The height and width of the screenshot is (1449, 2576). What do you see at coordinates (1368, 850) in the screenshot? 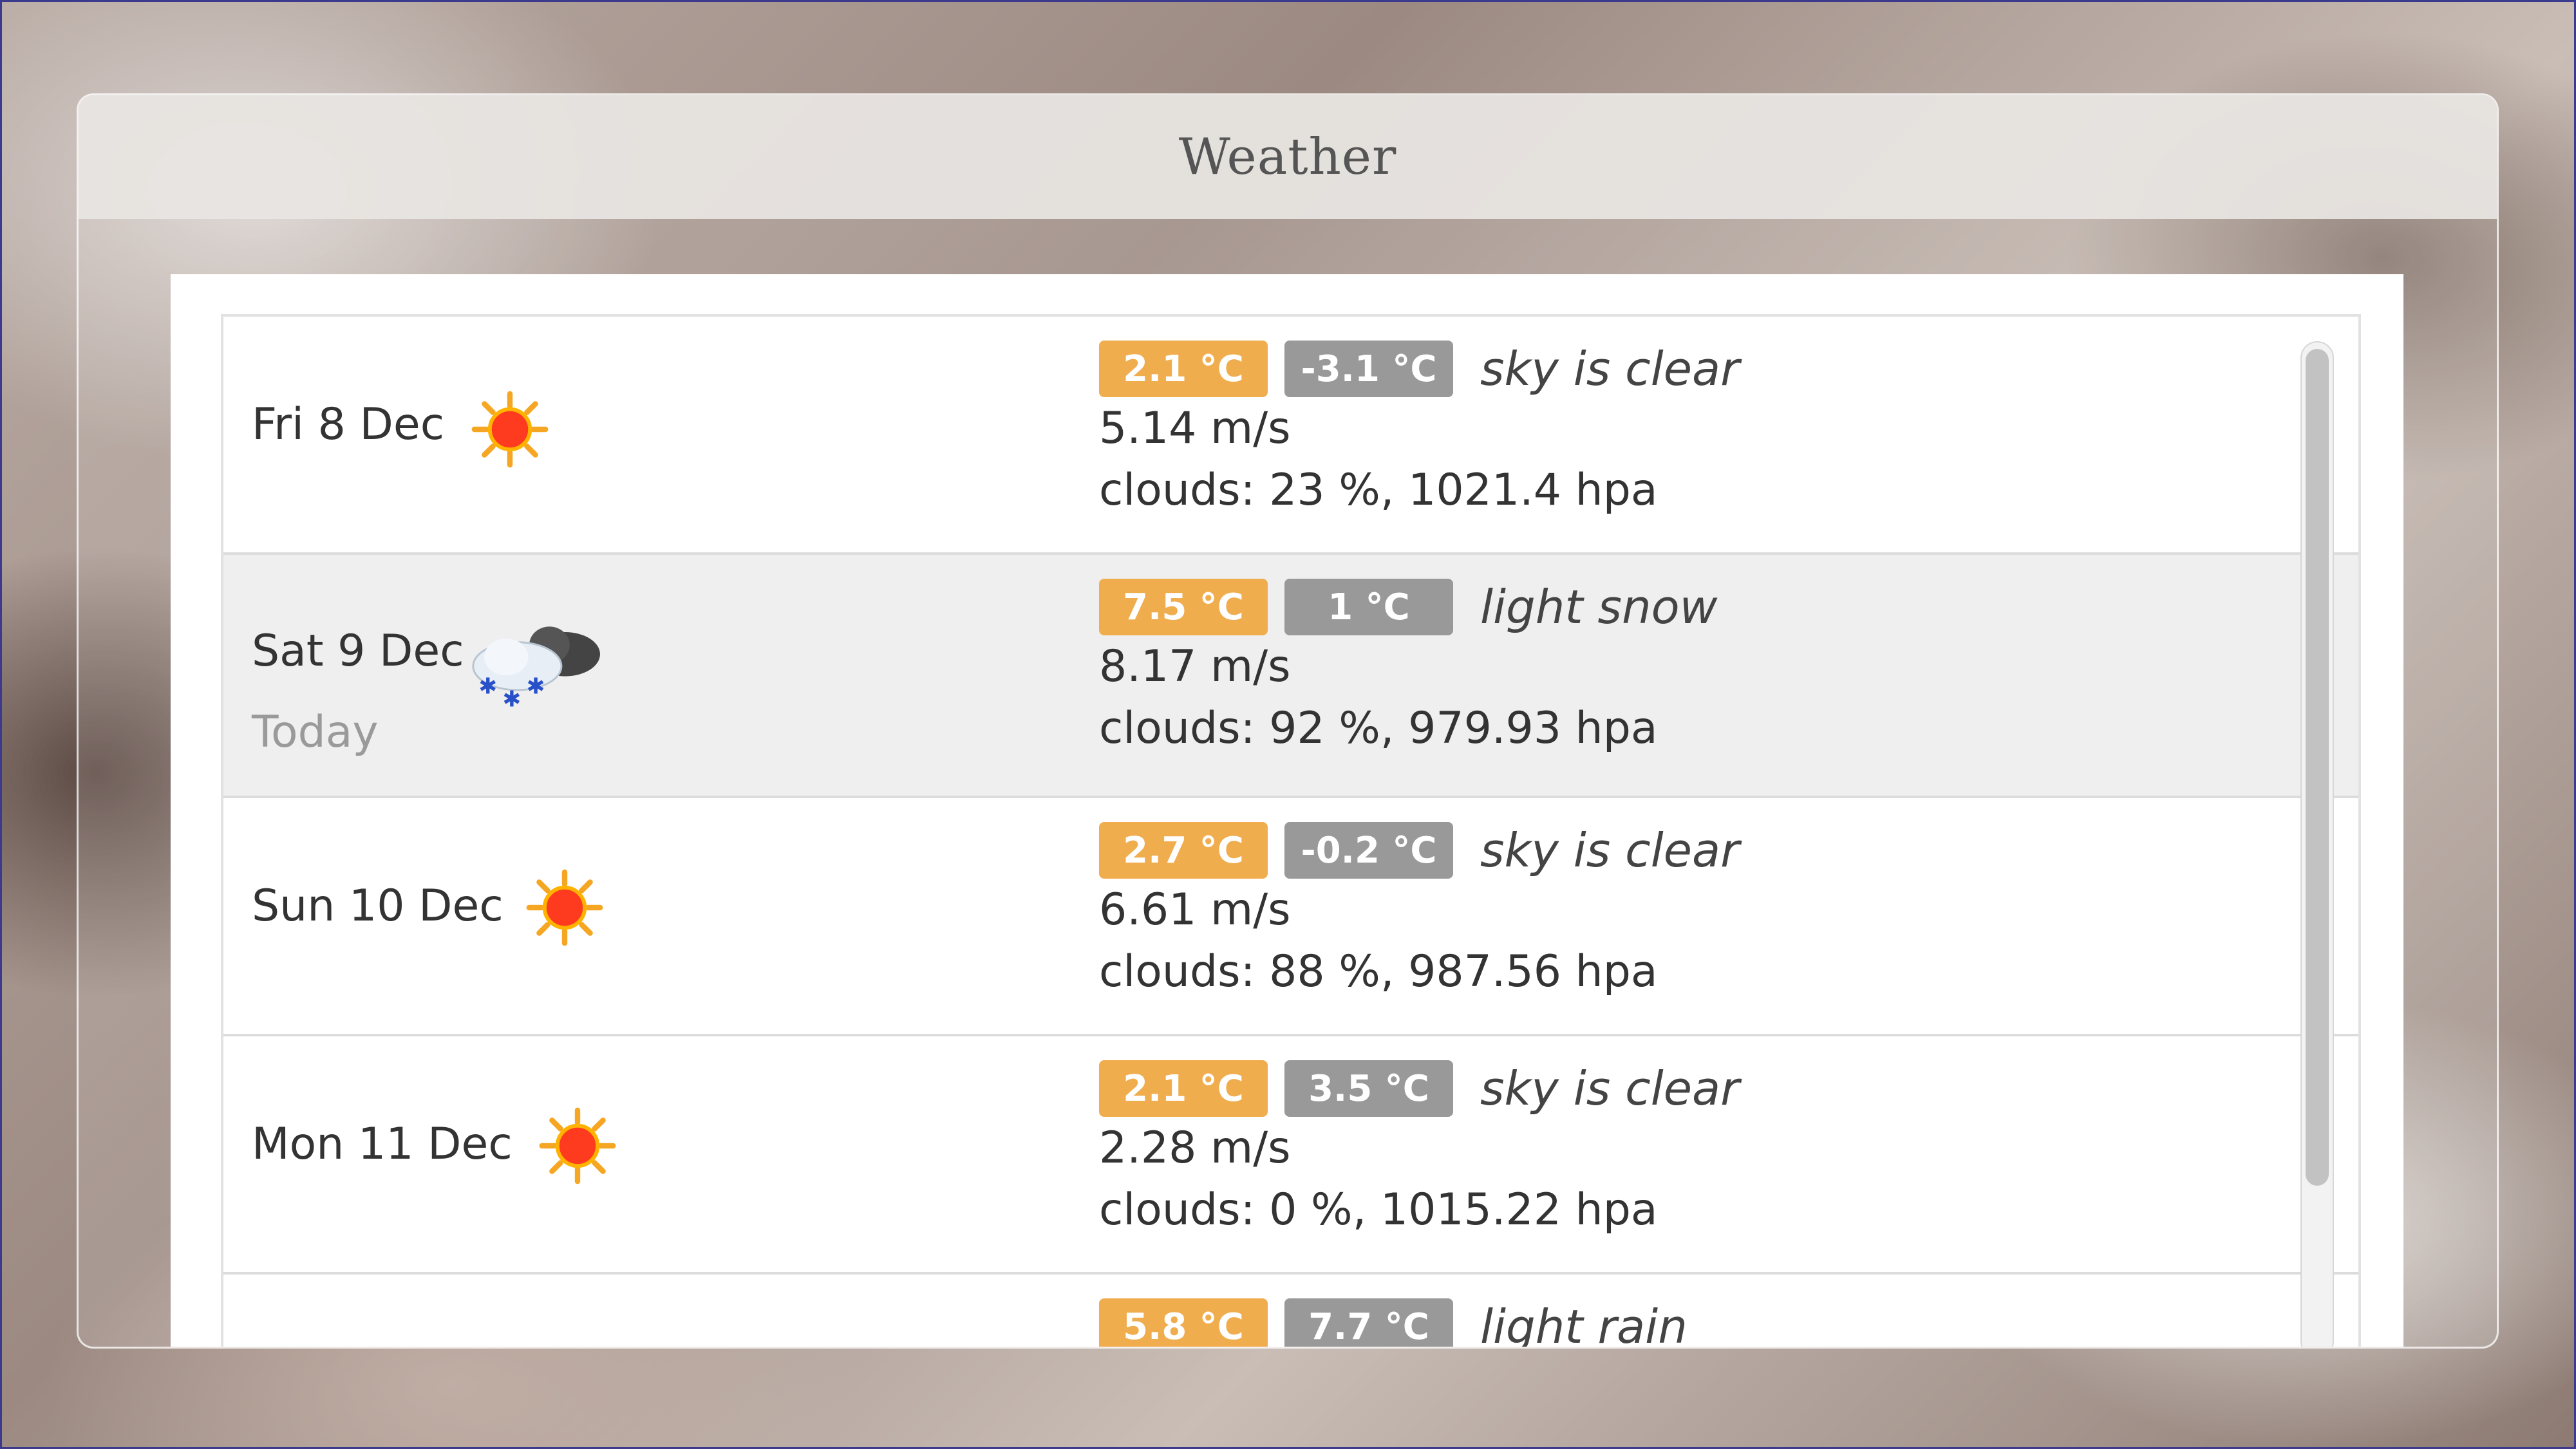
I see `min-temp-badge: -0.2 °C` at bounding box center [1368, 850].